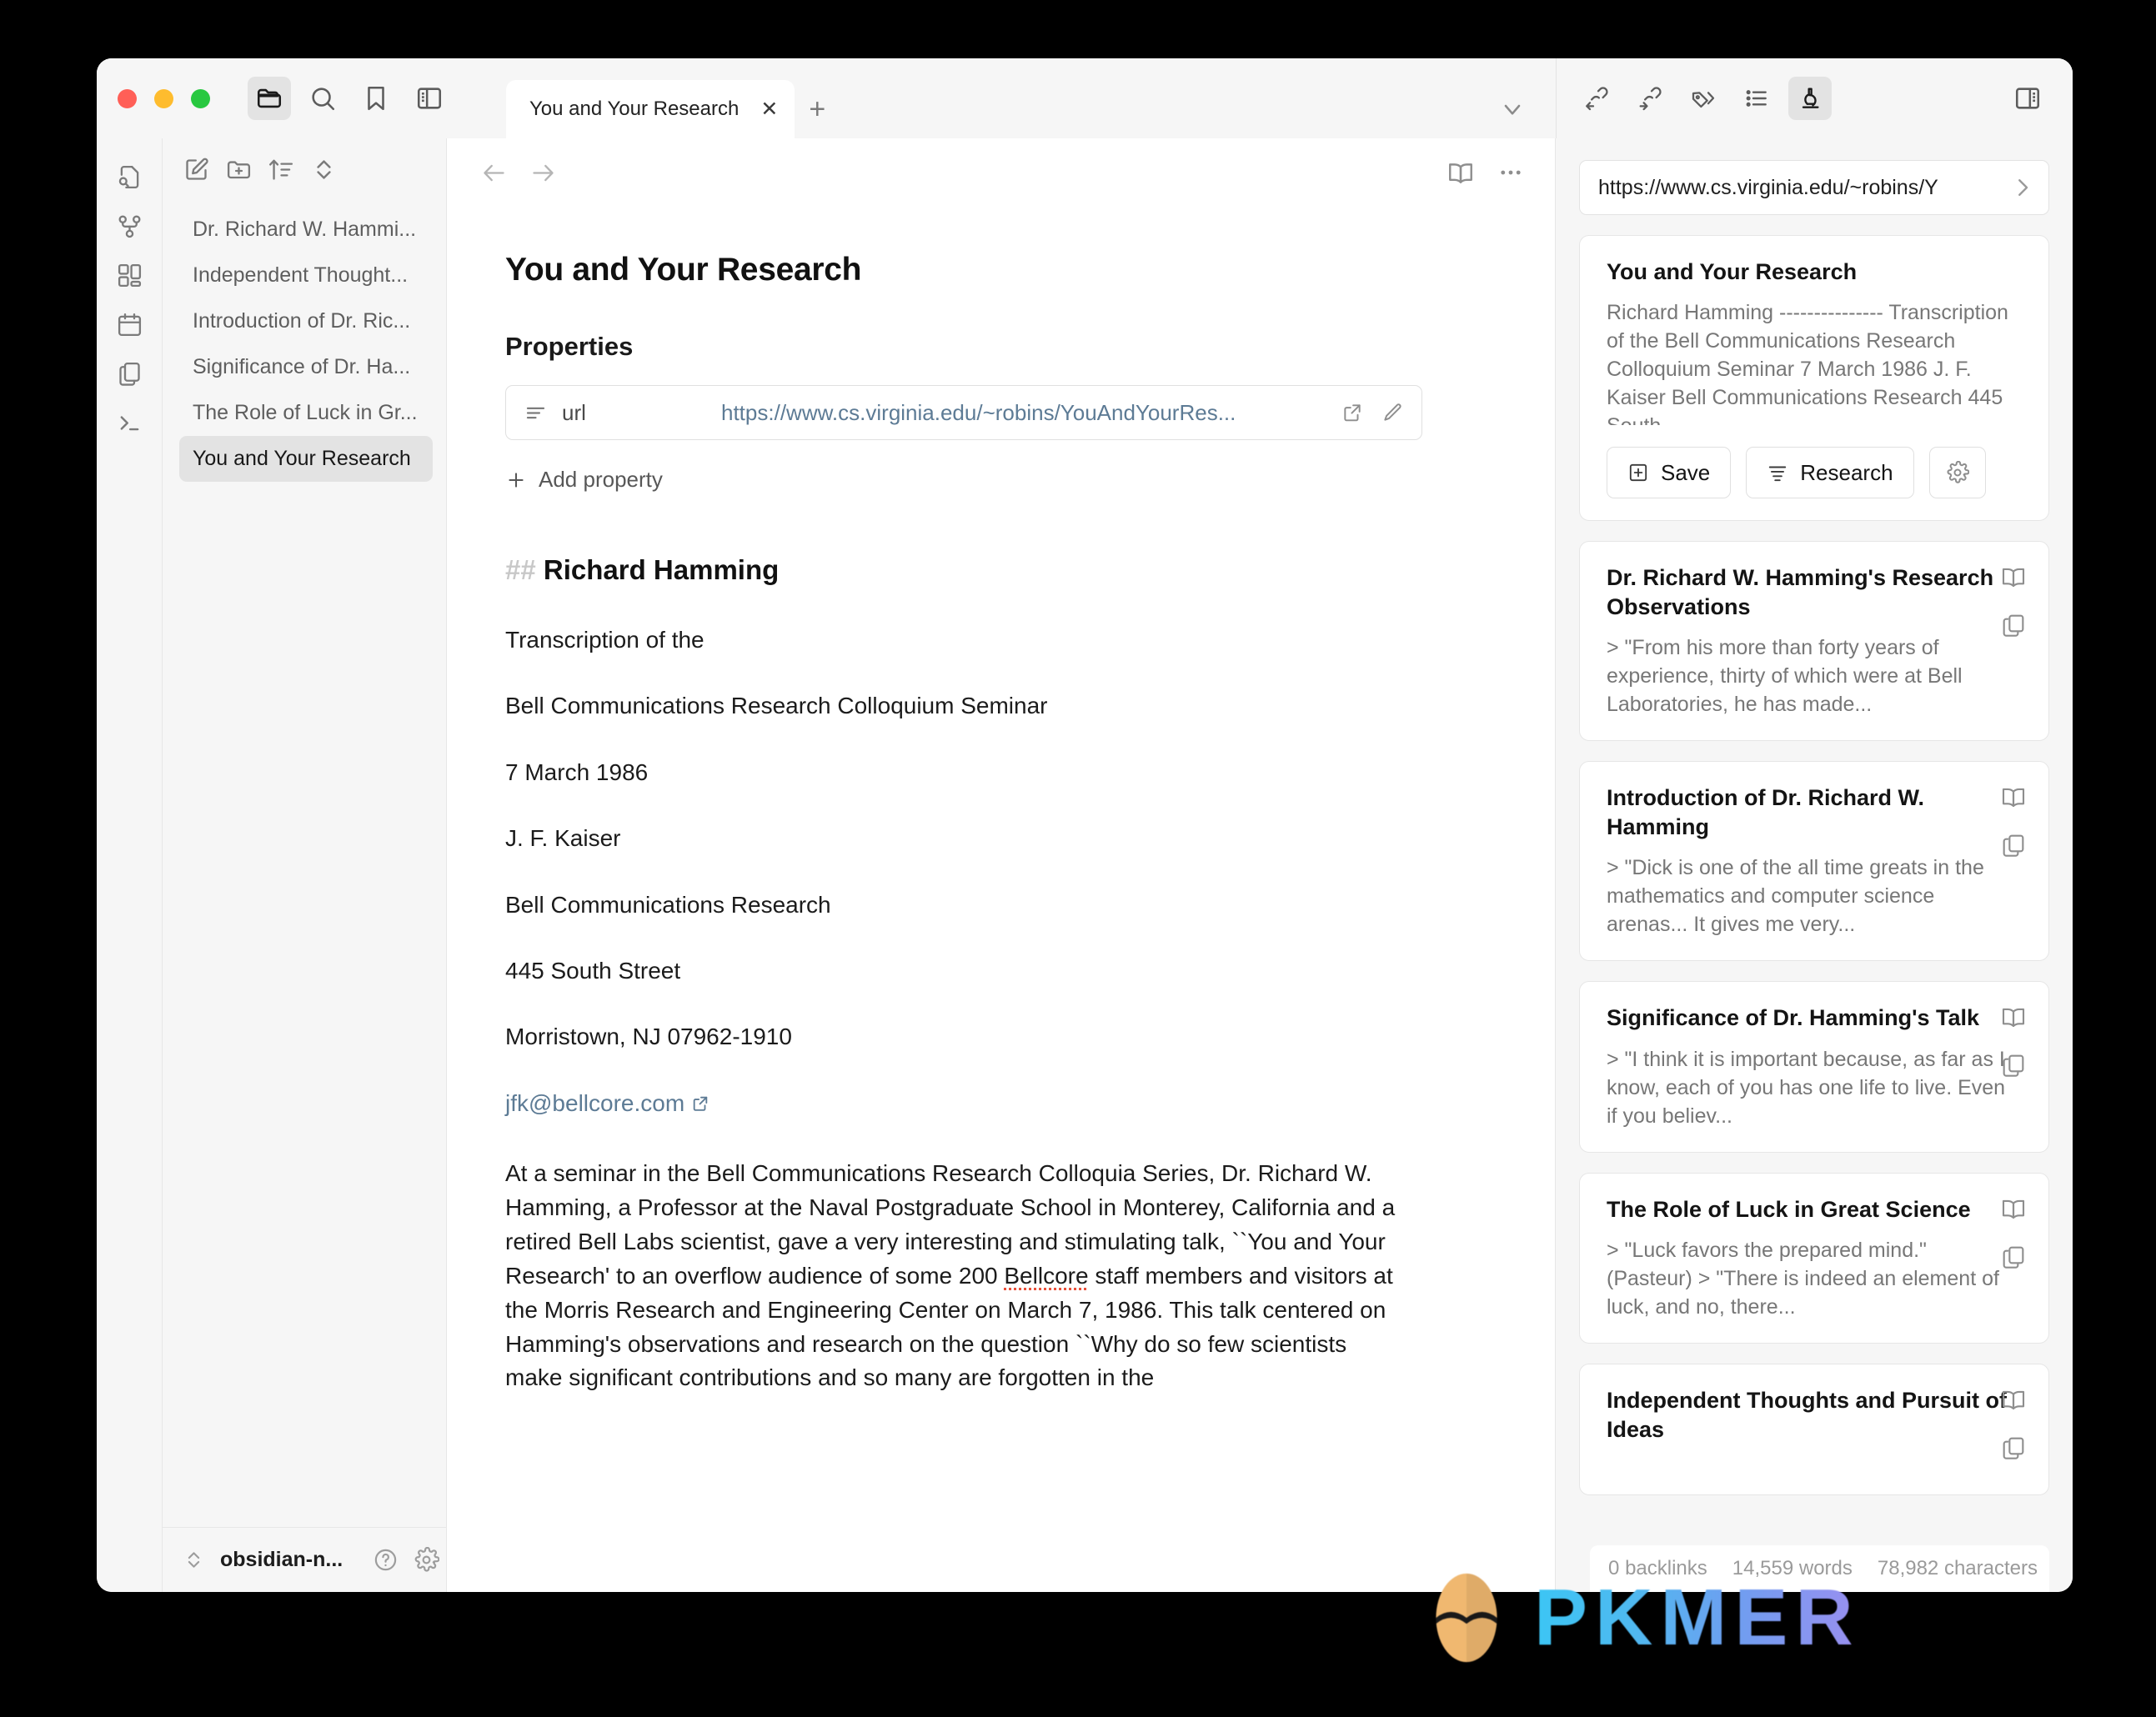 The image size is (2156, 1717). I want to click on page-title: You and Your Research, so click(683, 270).